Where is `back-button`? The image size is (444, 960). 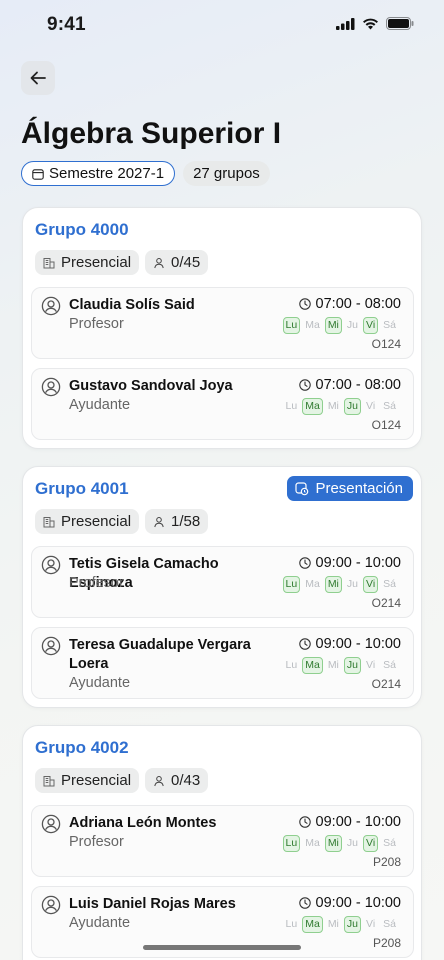
back-button is located at coordinates (38, 78).